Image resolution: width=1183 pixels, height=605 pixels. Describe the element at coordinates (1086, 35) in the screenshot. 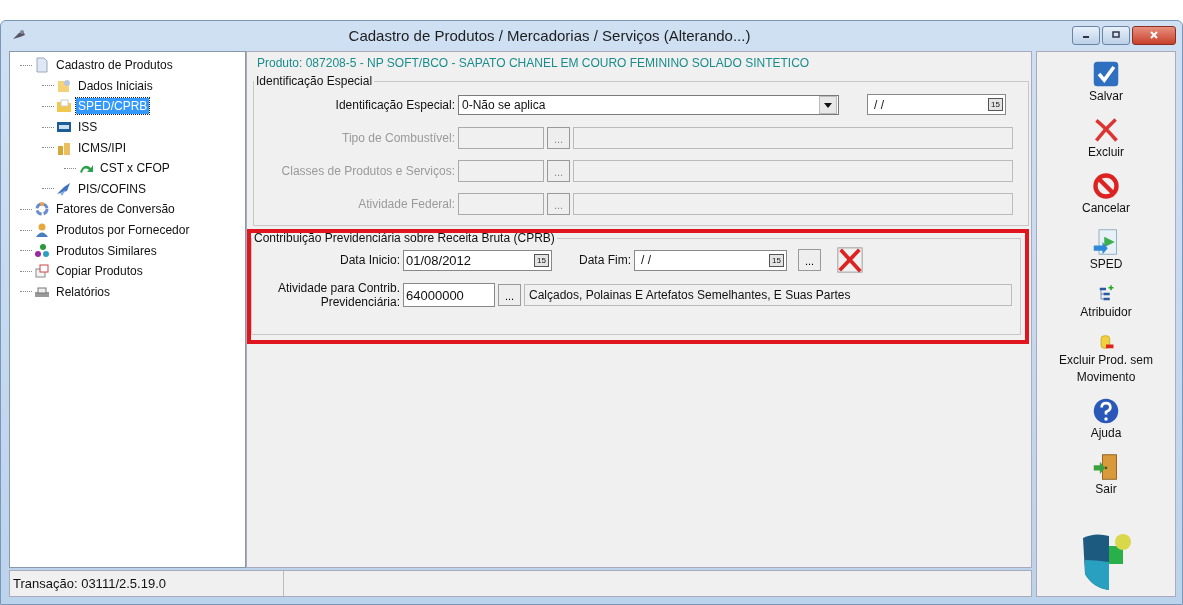

I see `minimize-button` at that location.